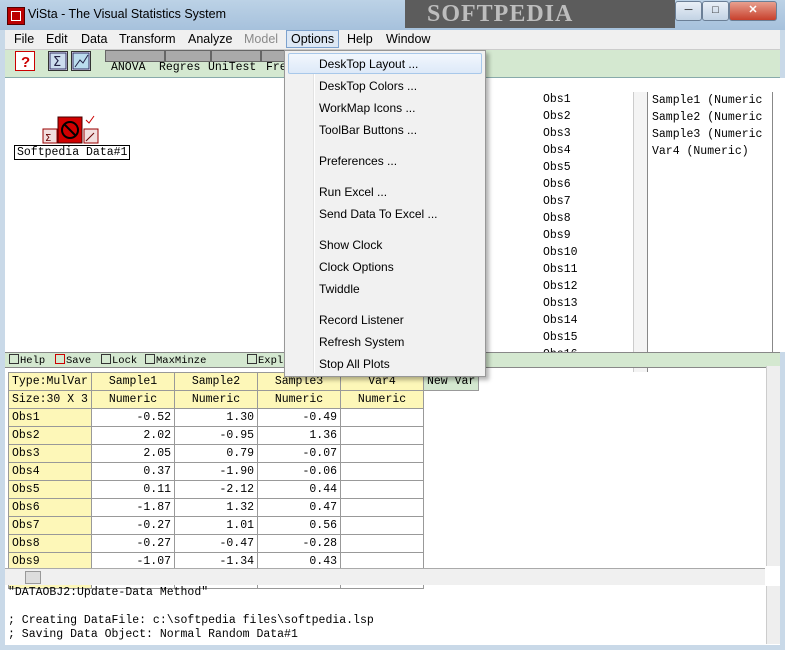 This screenshot has width=785, height=650. What do you see at coordinates (712, 117) in the screenshot?
I see `list-item: Sample2 (Numeric` at bounding box center [712, 117].